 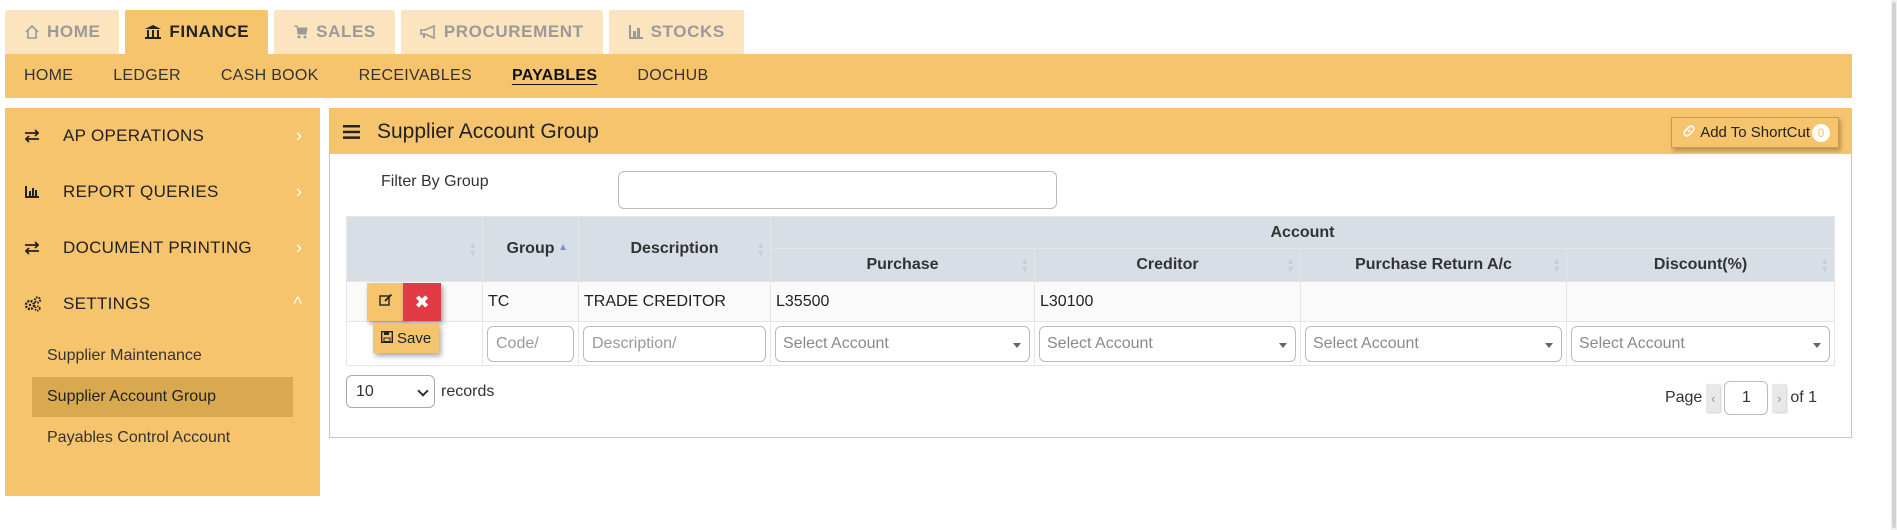 I want to click on new-creditor-cell: Select Account, so click(x=1167, y=343).